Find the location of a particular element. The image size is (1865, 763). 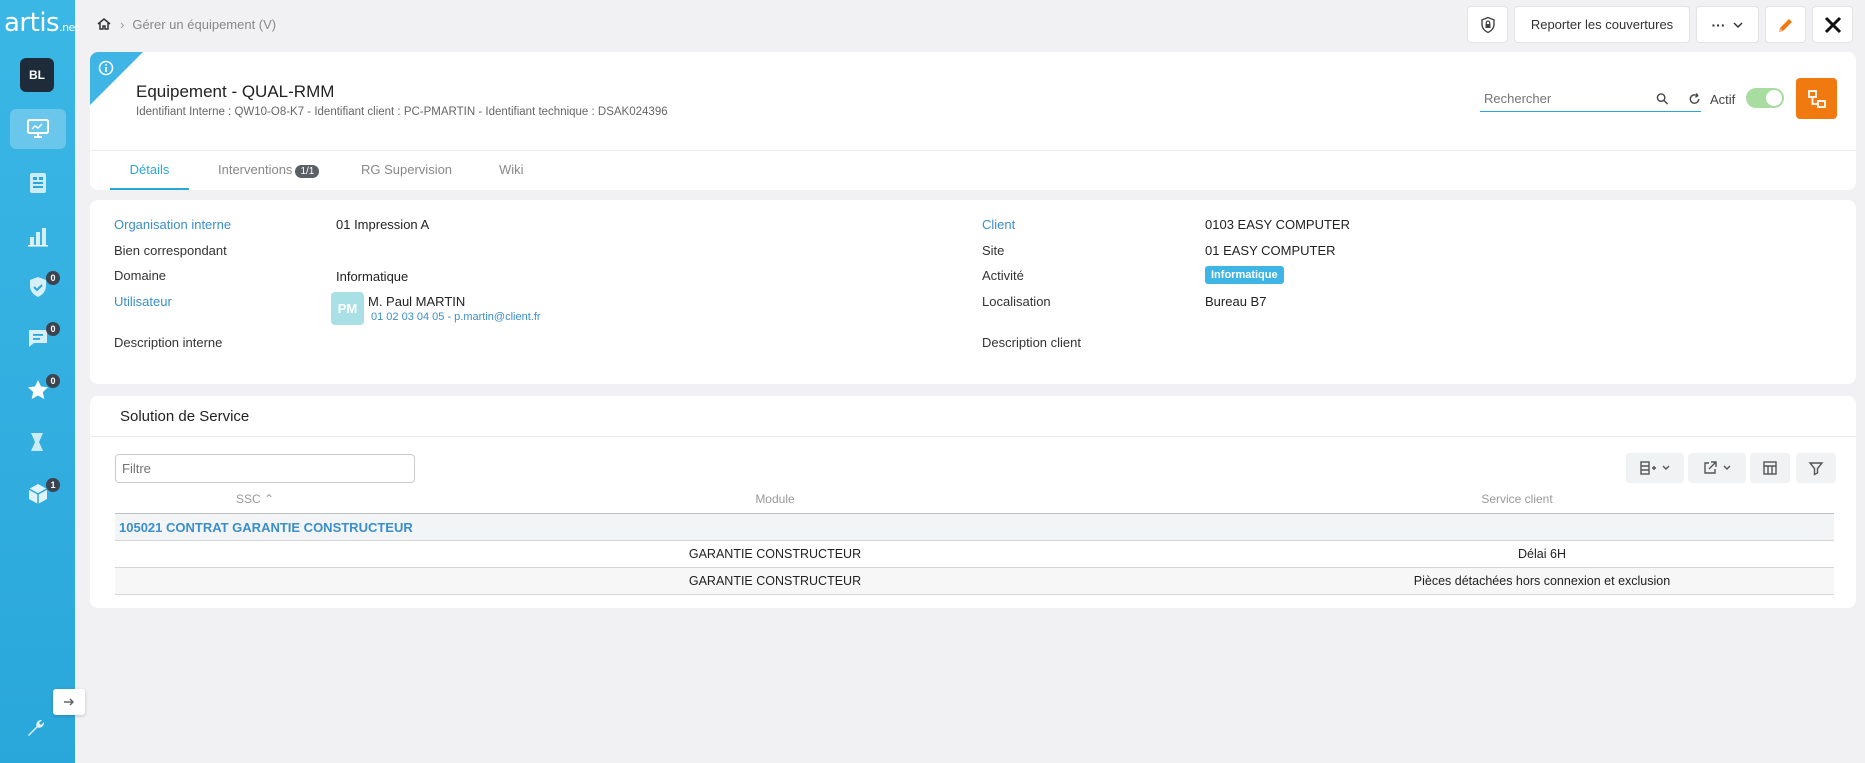

internal-description-label: Description interne is located at coordinates (168, 342).